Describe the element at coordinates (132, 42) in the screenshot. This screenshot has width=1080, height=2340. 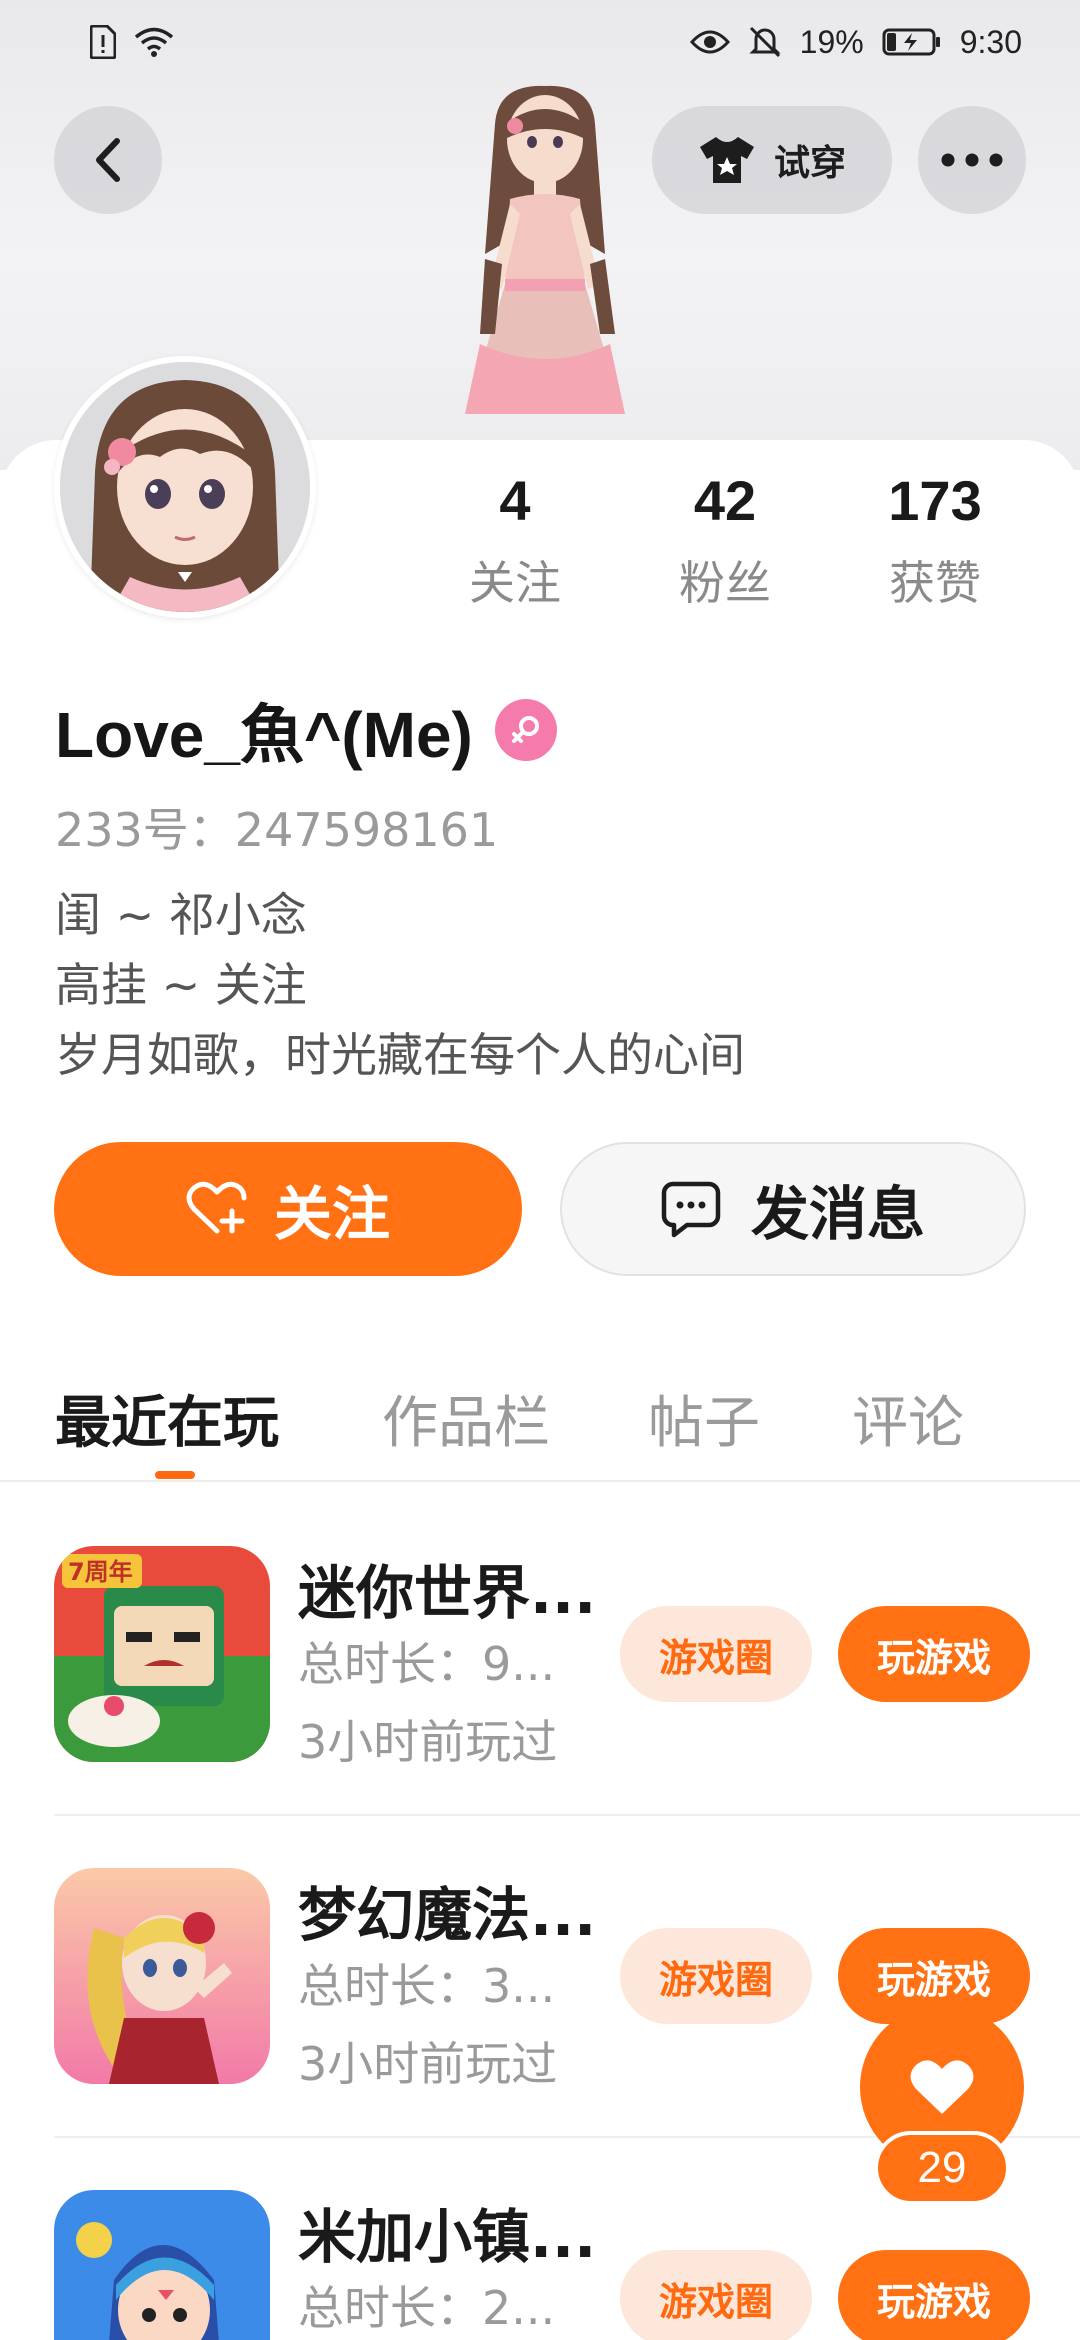
I see `status-left` at that location.